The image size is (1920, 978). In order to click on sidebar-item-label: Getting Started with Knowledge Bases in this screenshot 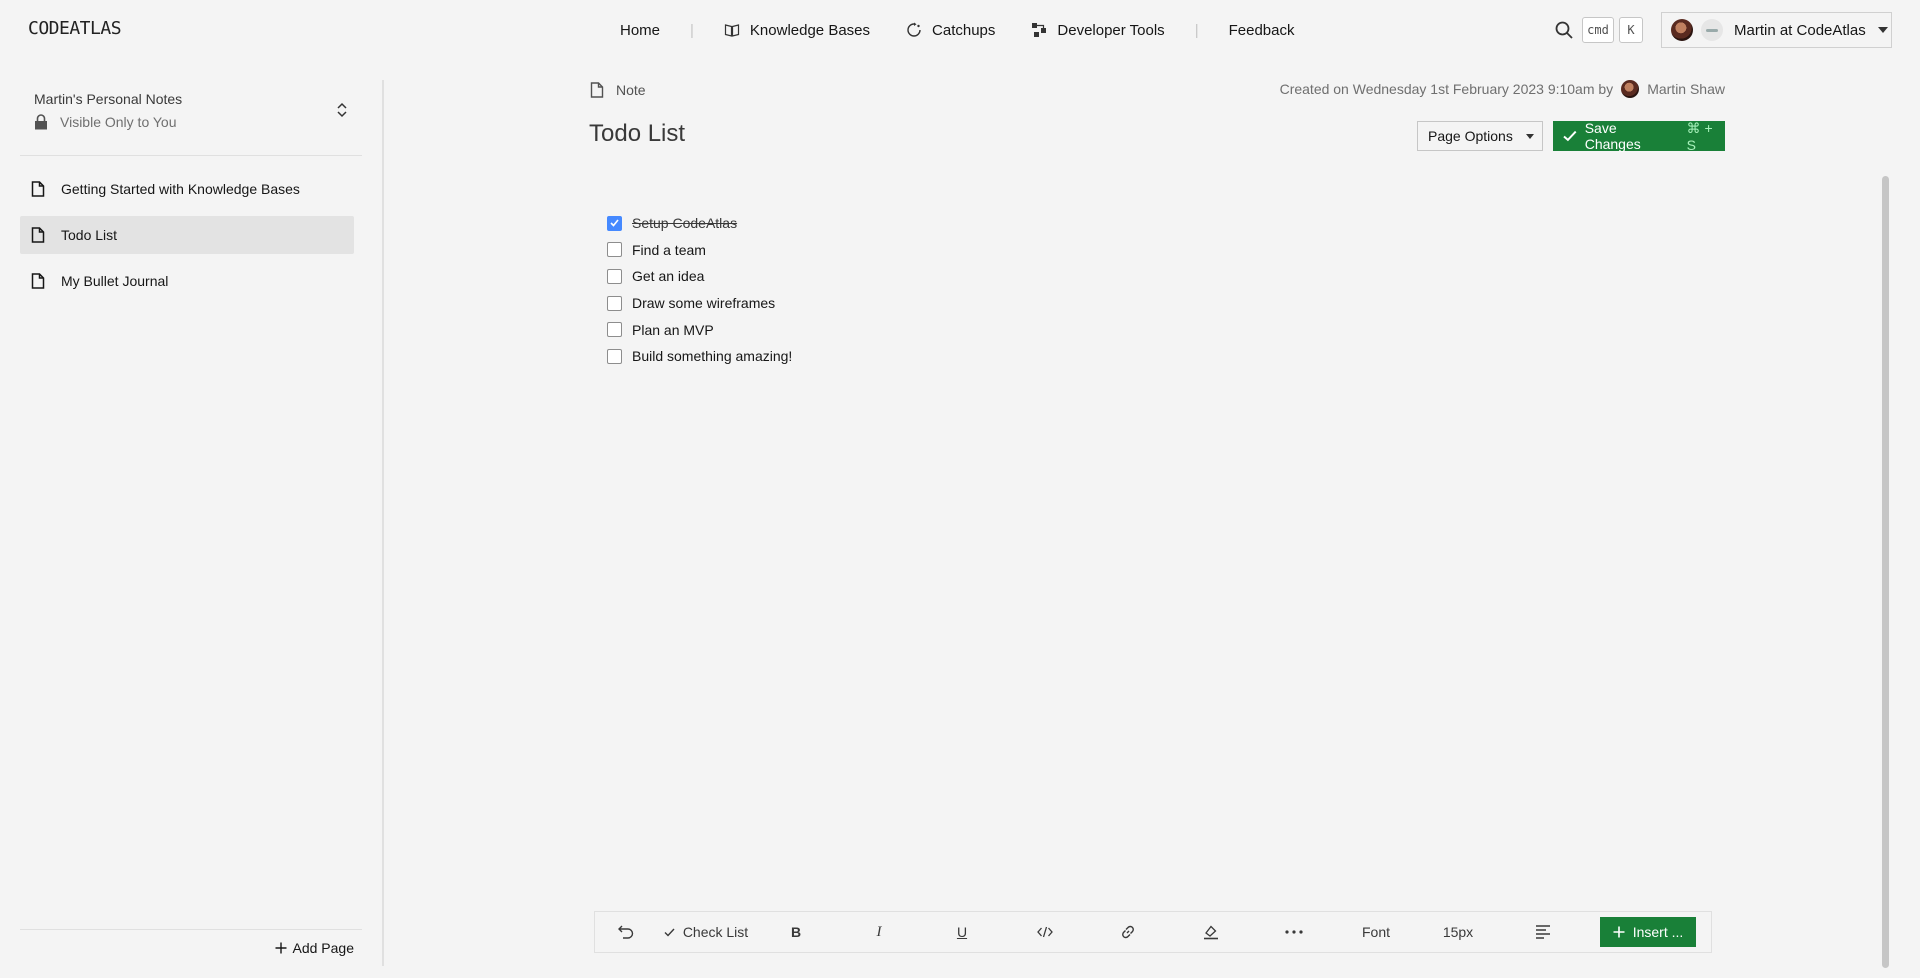, I will do `click(180, 189)`.